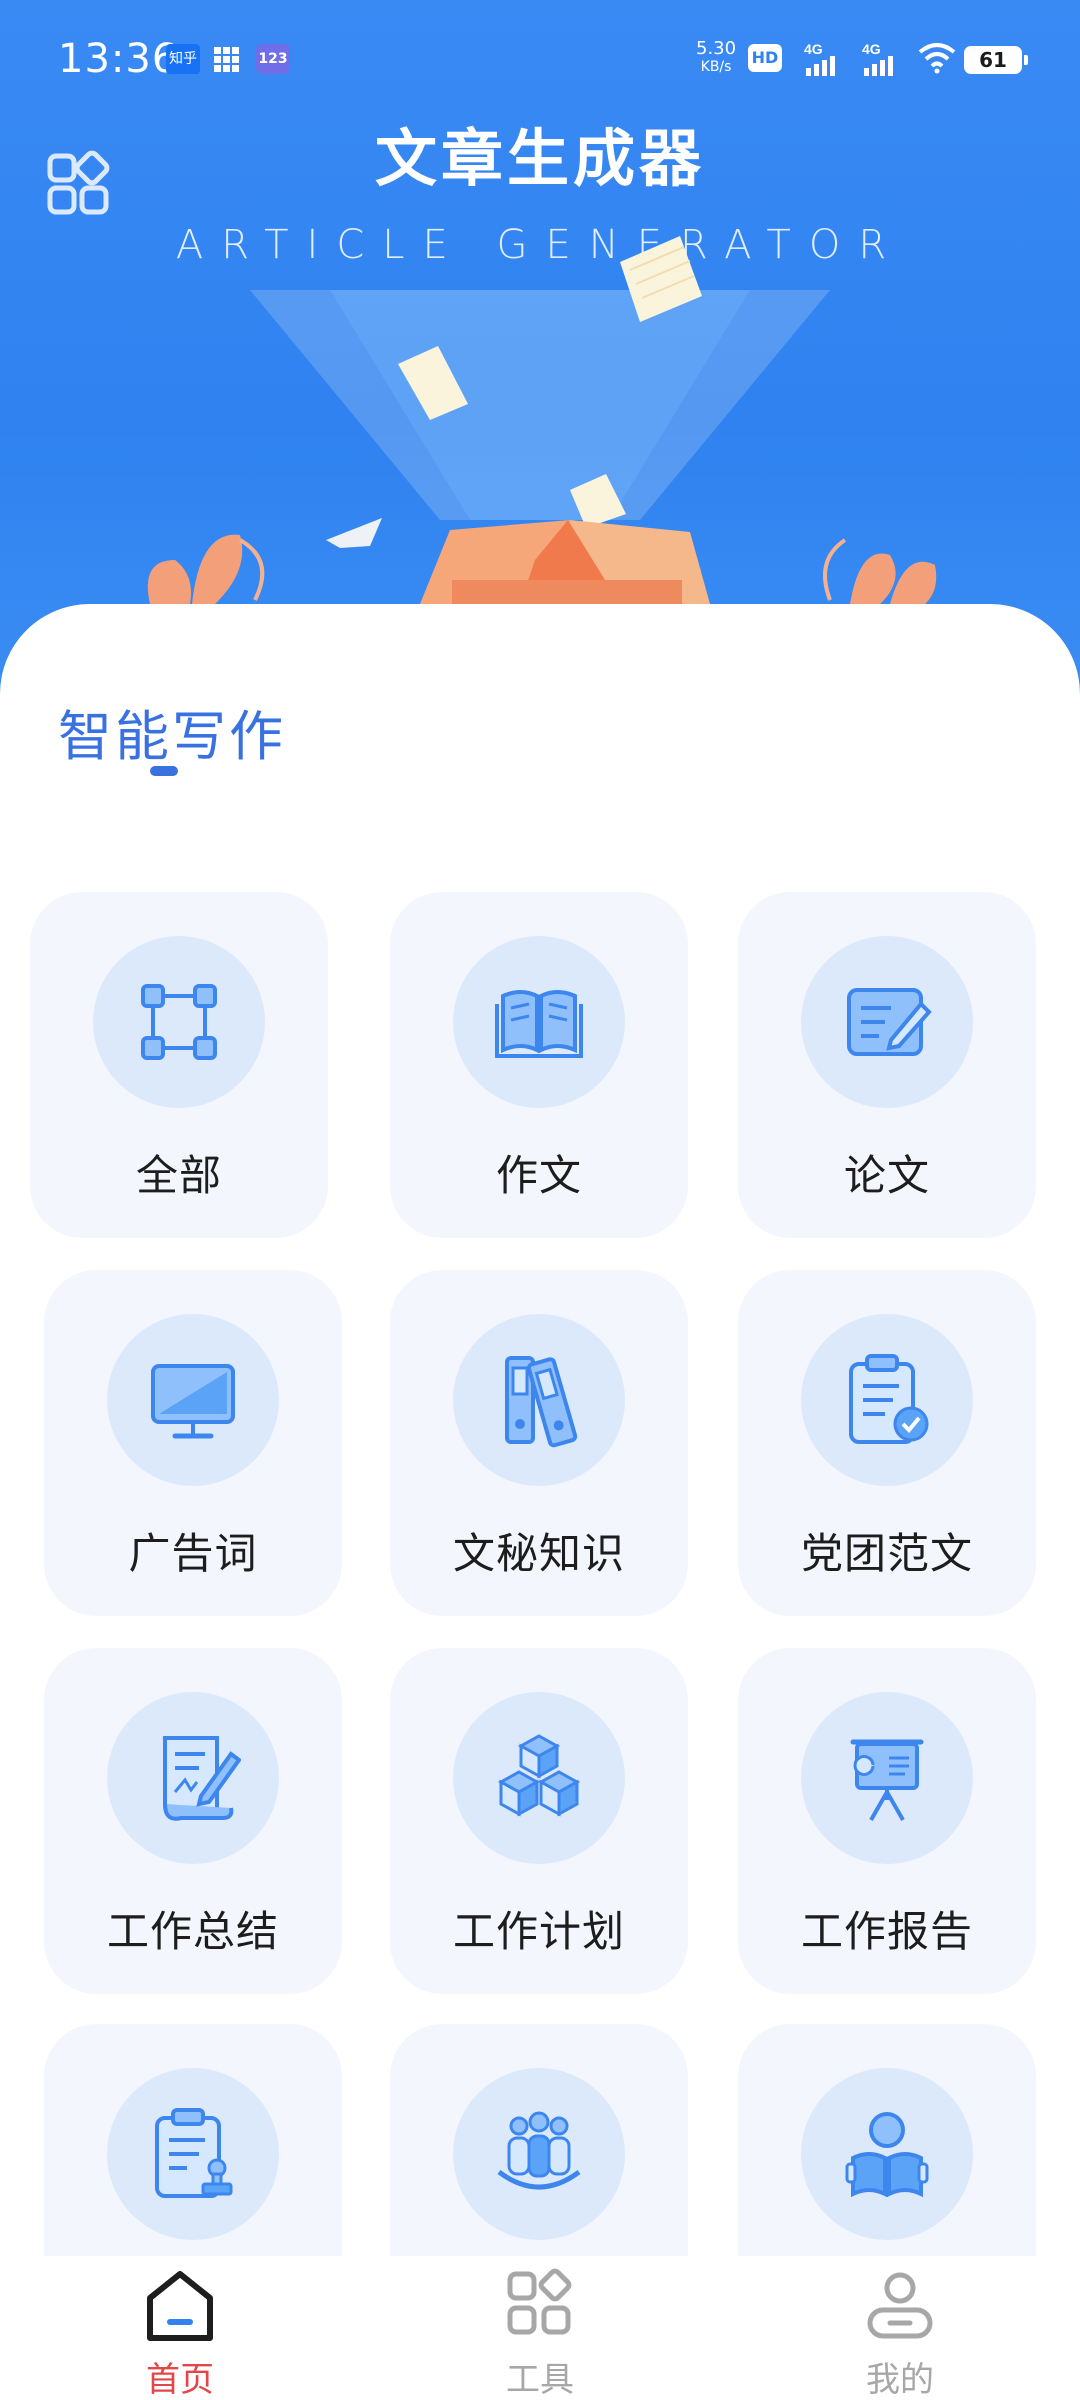  I want to click on presentation-board-icon, so click(887, 1780).